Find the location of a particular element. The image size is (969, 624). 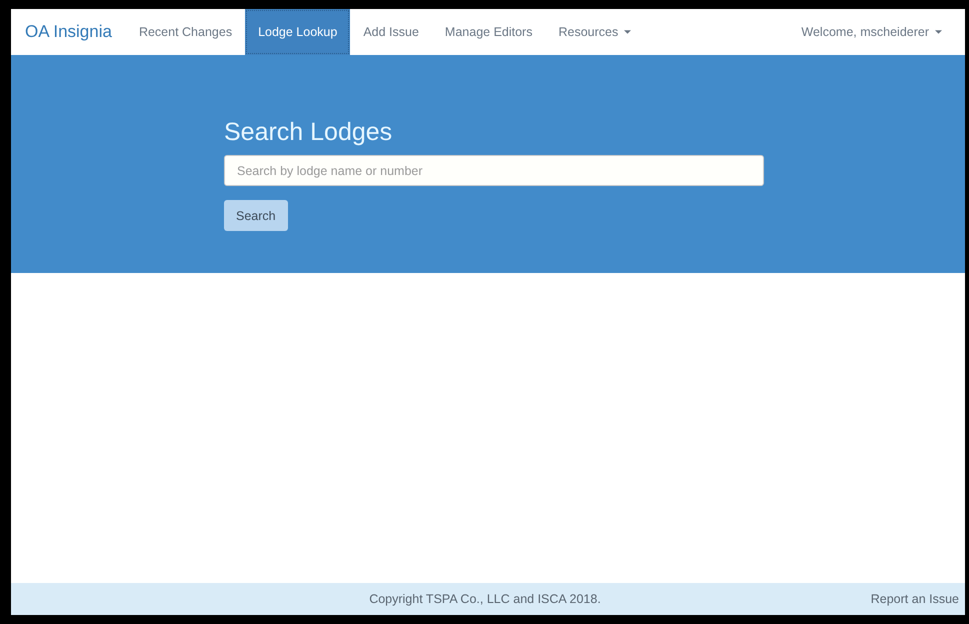

page-title: Search Lodges is located at coordinates (308, 132).